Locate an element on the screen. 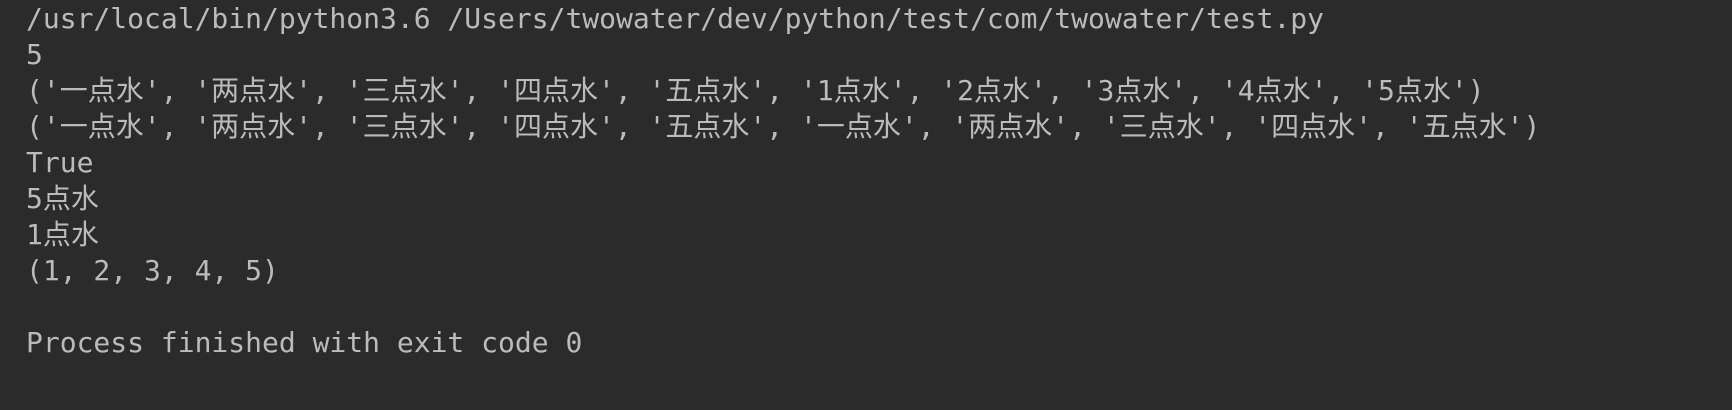 The image size is (1732, 410). output-line: (1, 2, 3, 4, 5) is located at coordinates (152, 270).